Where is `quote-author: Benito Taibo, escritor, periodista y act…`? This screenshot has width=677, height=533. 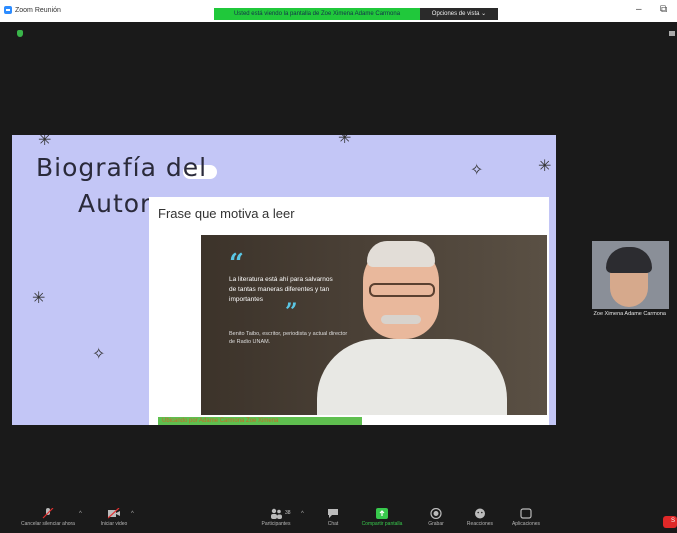
quote-author: Benito Taibo, escritor, periodista y act… is located at coordinates (288, 338).